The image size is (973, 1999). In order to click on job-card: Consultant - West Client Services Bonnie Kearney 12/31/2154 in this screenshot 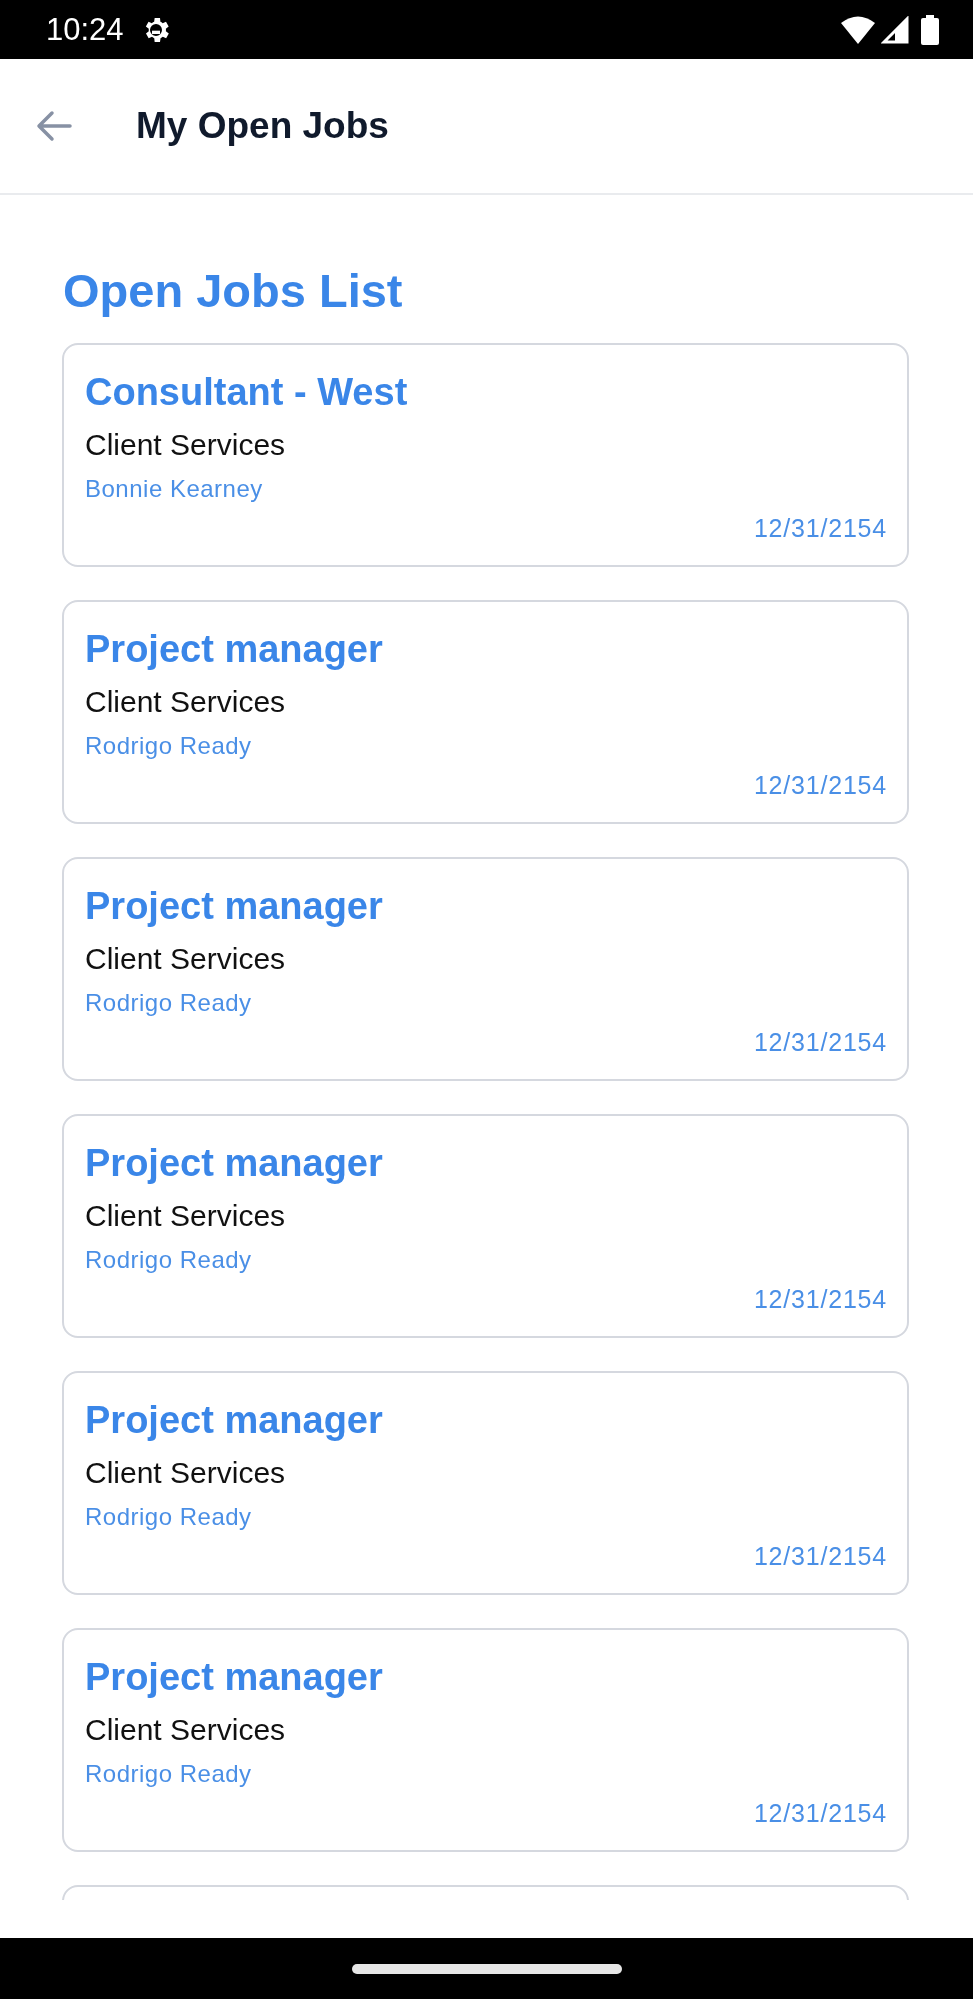, I will do `click(485, 455)`.